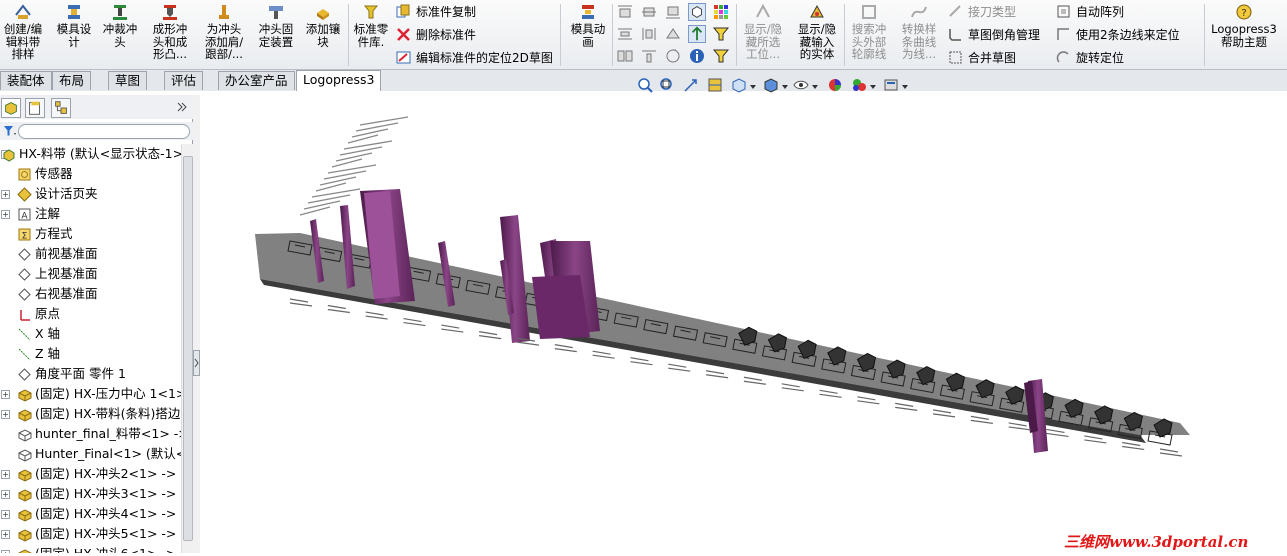  I want to click on tree-item: 前视基准面, so click(90, 254).